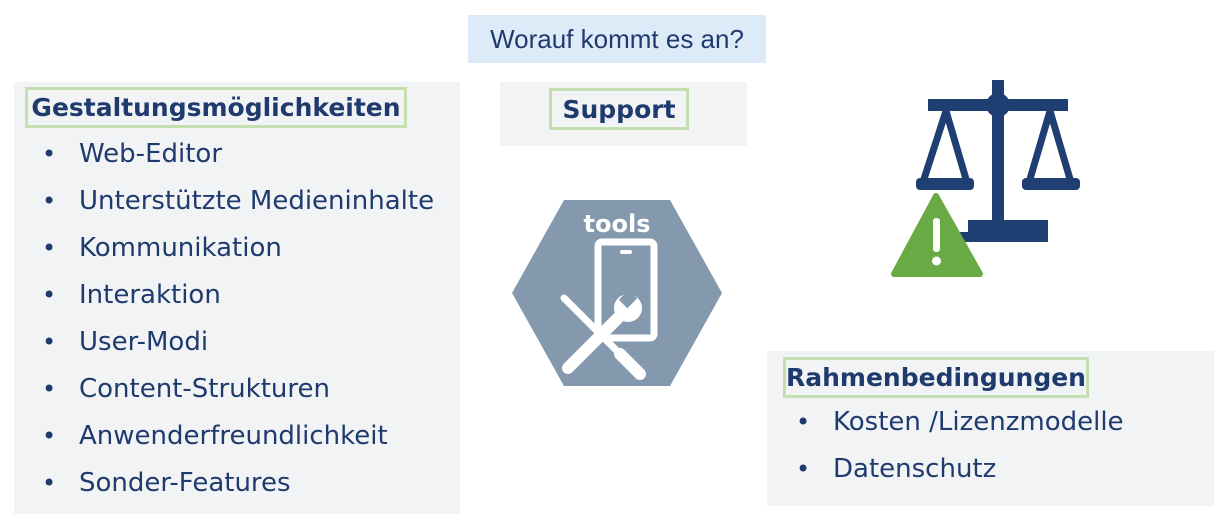 This screenshot has height=522, width=1230. Describe the element at coordinates (960, 453) in the screenshot. I see `conditions-list: • Kosten /Lizenzmodelle • Datenschutz` at that location.